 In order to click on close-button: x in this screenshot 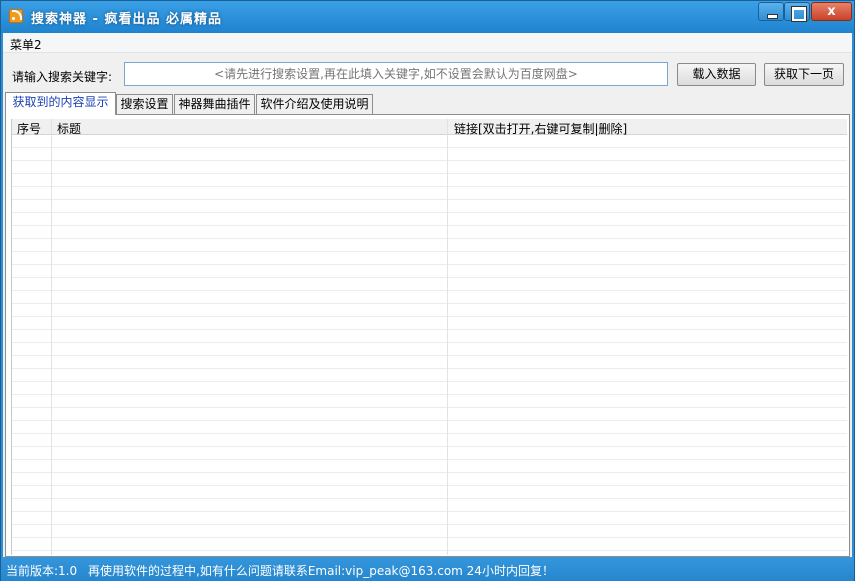, I will do `click(831, 11)`.